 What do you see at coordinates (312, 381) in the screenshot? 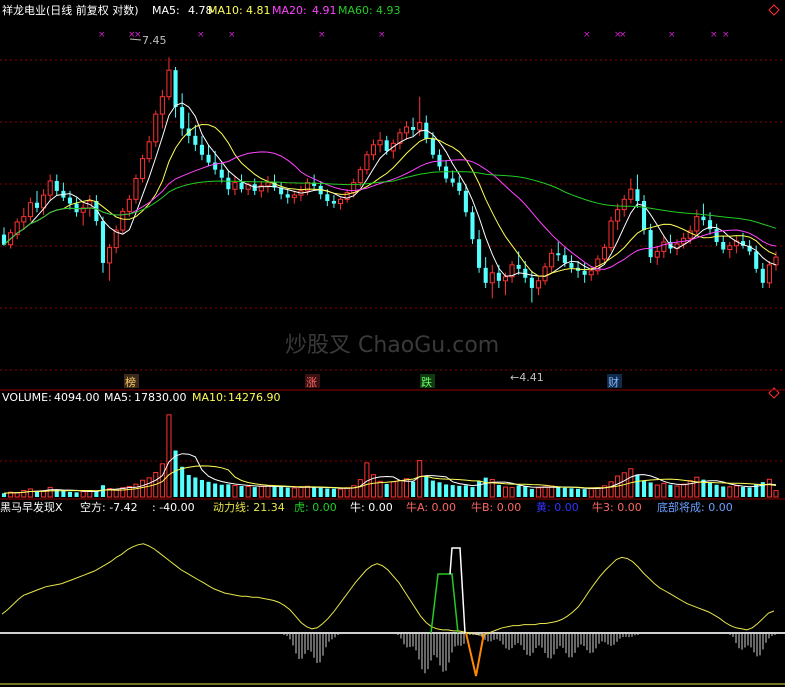
I see `event-label-zhang: 涨` at bounding box center [312, 381].